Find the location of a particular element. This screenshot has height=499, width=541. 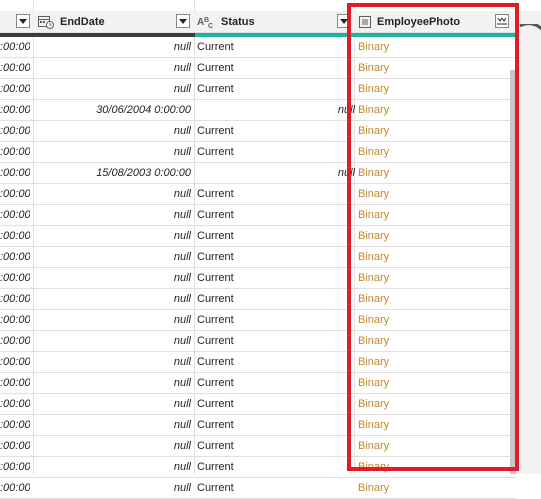

column-header-employee-photo: EmployeePhoto is located at coordinates (435, 22).